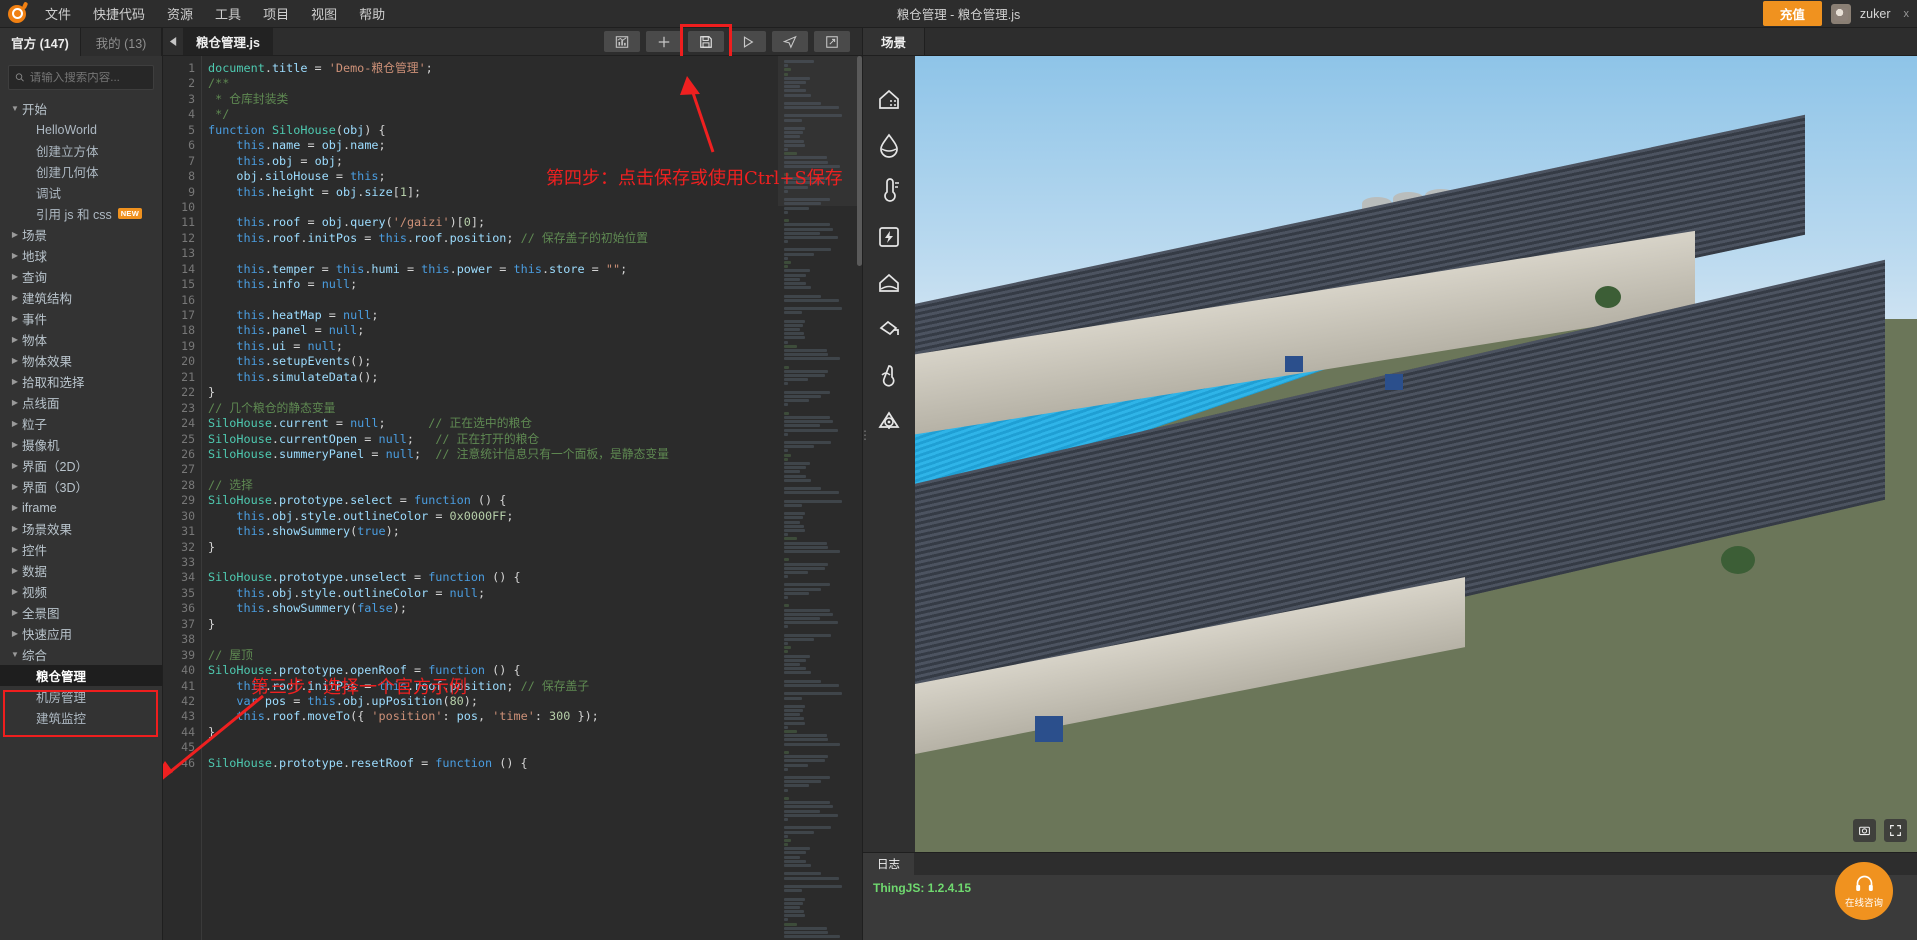 This screenshot has width=1917, height=940. Describe the element at coordinates (535, 516) in the screenshot. I see `code-line: this.obj.style.outlineColor = 0x0000FF;` at that location.